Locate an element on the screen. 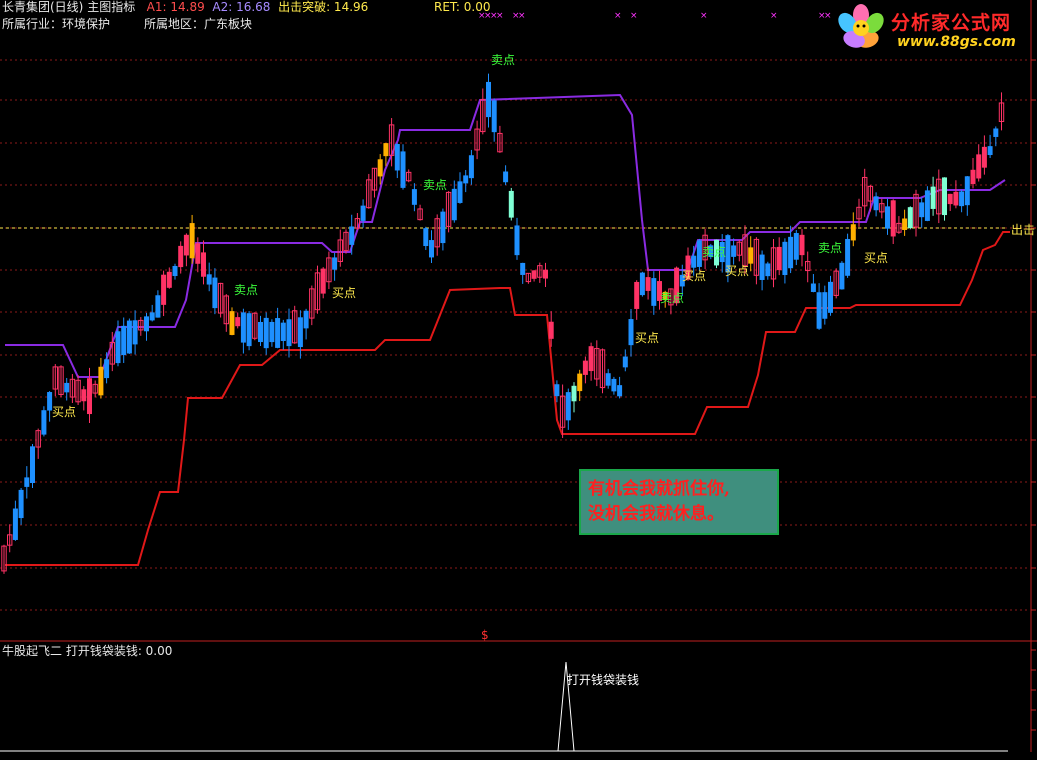  ret-value: RET: 0.00 is located at coordinates (462, 7).